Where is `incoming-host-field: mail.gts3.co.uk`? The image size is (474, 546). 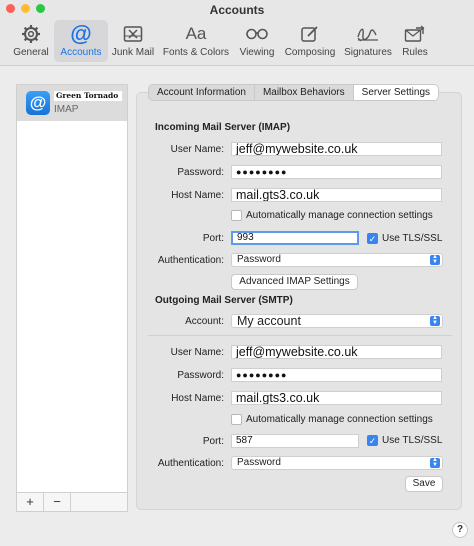
incoming-host-field: mail.gts3.co.uk is located at coordinates (336, 195).